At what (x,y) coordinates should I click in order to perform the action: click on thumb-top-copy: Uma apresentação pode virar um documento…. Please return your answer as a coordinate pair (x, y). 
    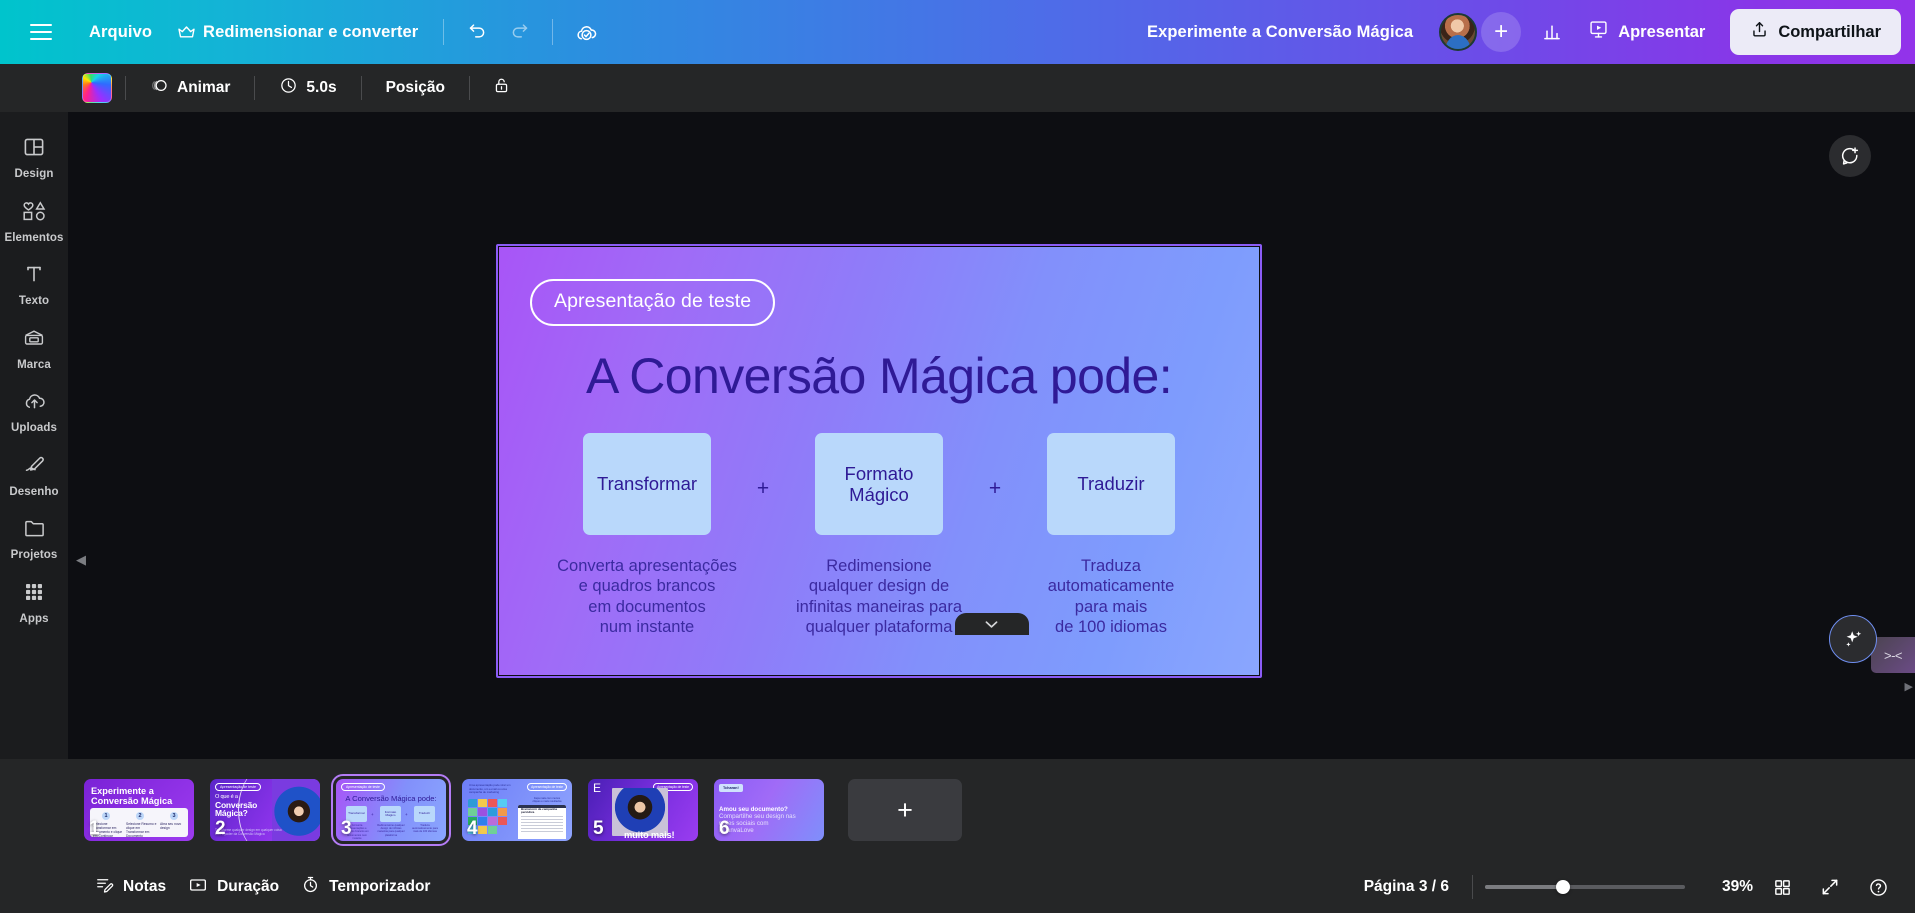
    Looking at the image, I should click on (490, 789).